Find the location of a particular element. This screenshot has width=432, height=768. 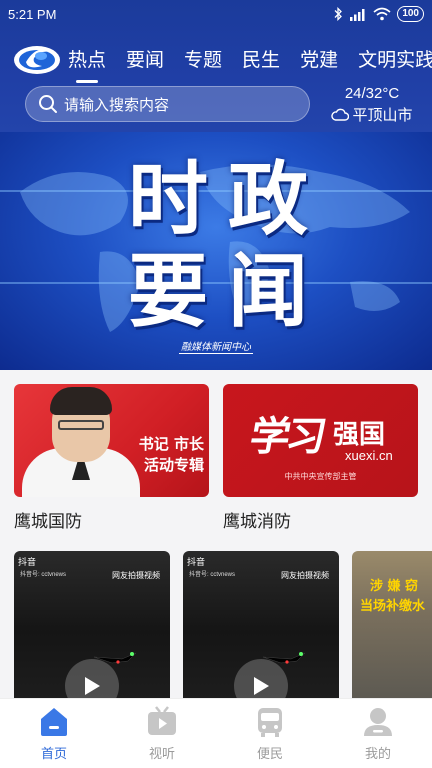

card-title-fire: 鹰城消防 is located at coordinates (257, 519).